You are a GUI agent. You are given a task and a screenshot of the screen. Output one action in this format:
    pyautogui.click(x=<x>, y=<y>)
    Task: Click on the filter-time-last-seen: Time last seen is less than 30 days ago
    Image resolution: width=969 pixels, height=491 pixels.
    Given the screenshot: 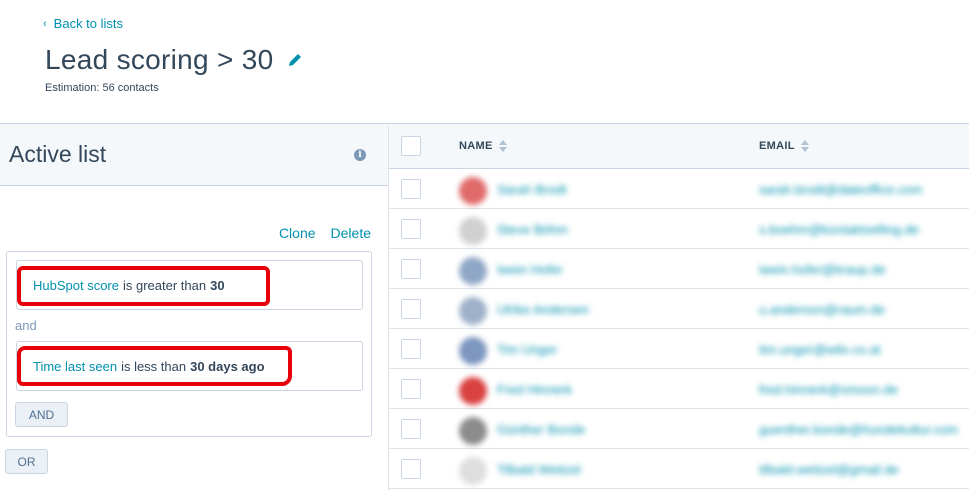 What is the action you would take?
    pyautogui.click(x=189, y=366)
    